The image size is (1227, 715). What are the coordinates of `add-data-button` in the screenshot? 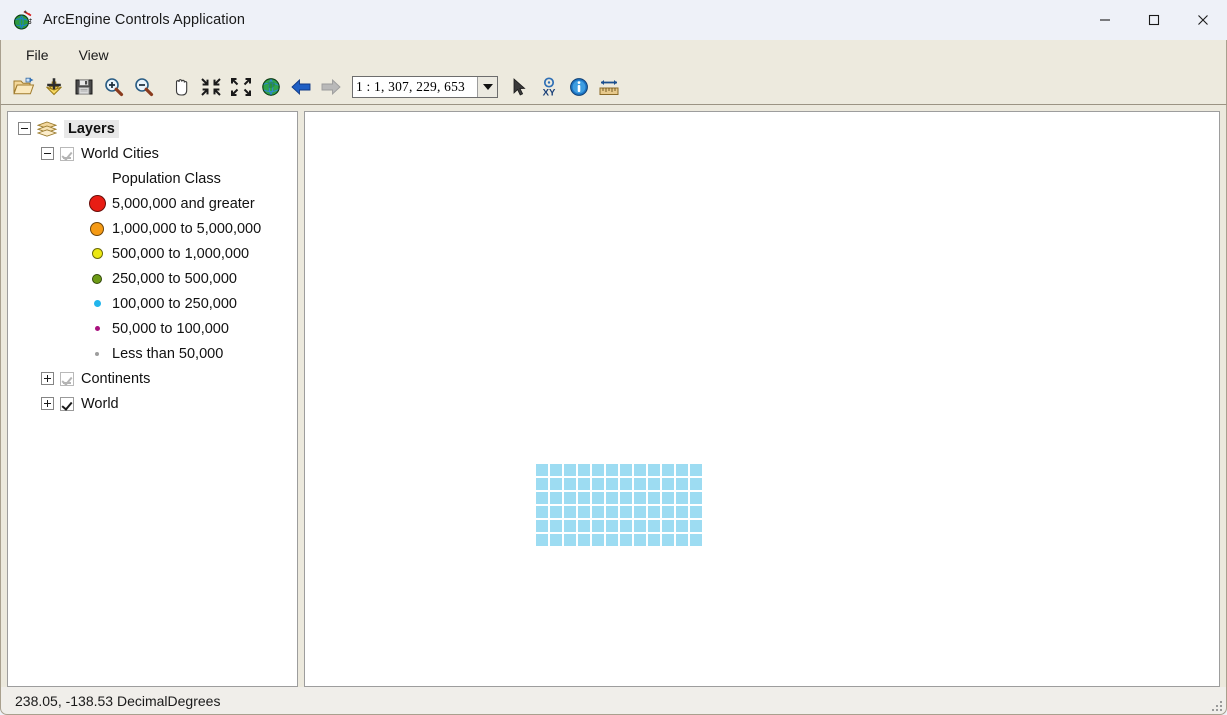 It's located at (53, 87).